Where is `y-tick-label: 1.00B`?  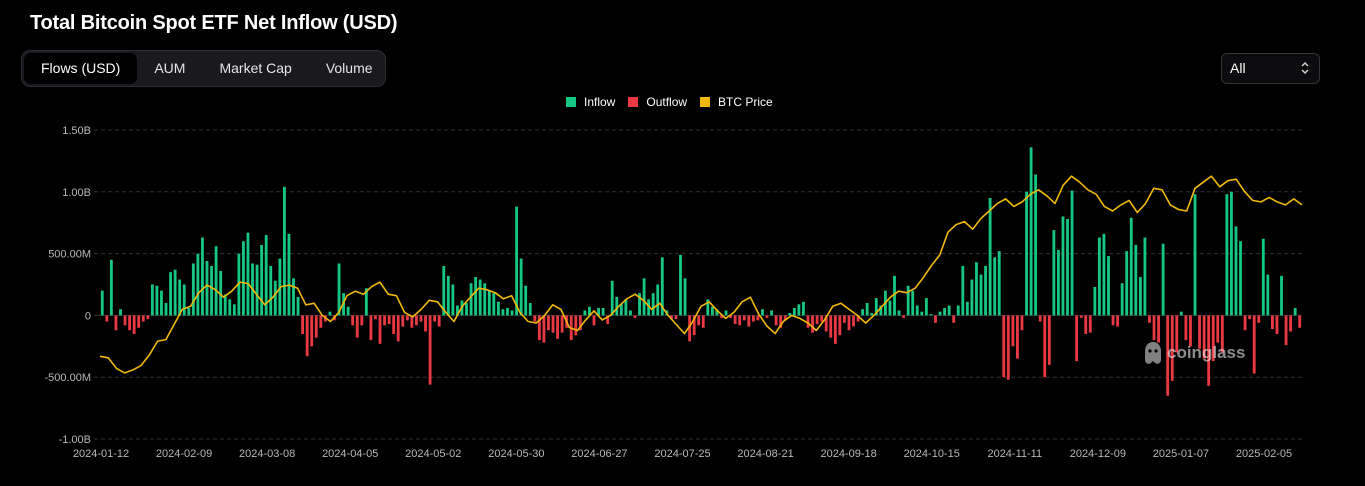
y-tick-label: 1.00B is located at coordinates (76, 193).